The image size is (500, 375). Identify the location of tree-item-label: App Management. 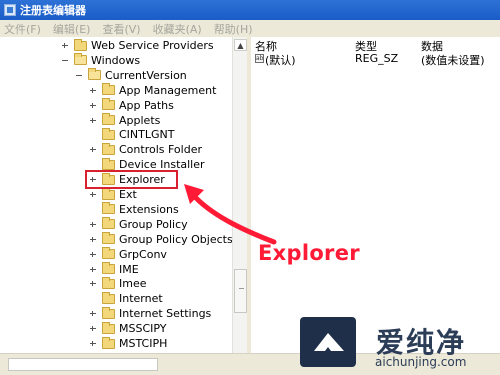
(168, 90).